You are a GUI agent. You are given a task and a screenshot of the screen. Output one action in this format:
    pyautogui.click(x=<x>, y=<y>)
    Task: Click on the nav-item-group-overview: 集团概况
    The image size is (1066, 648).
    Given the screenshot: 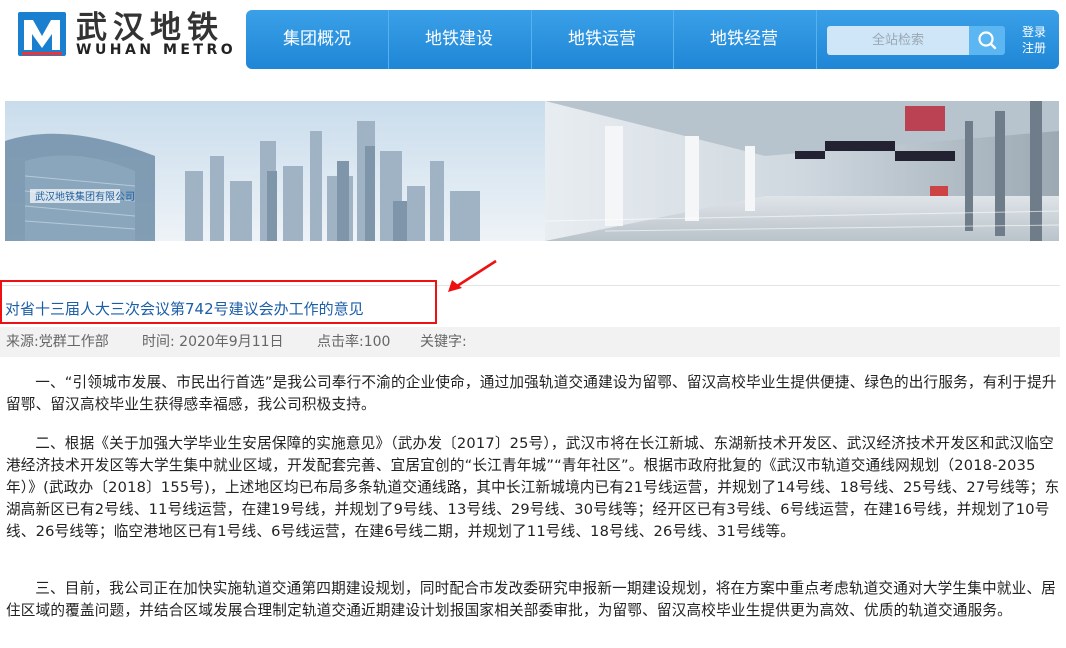 What is the action you would take?
    pyautogui.click(x=317, y=39)
    